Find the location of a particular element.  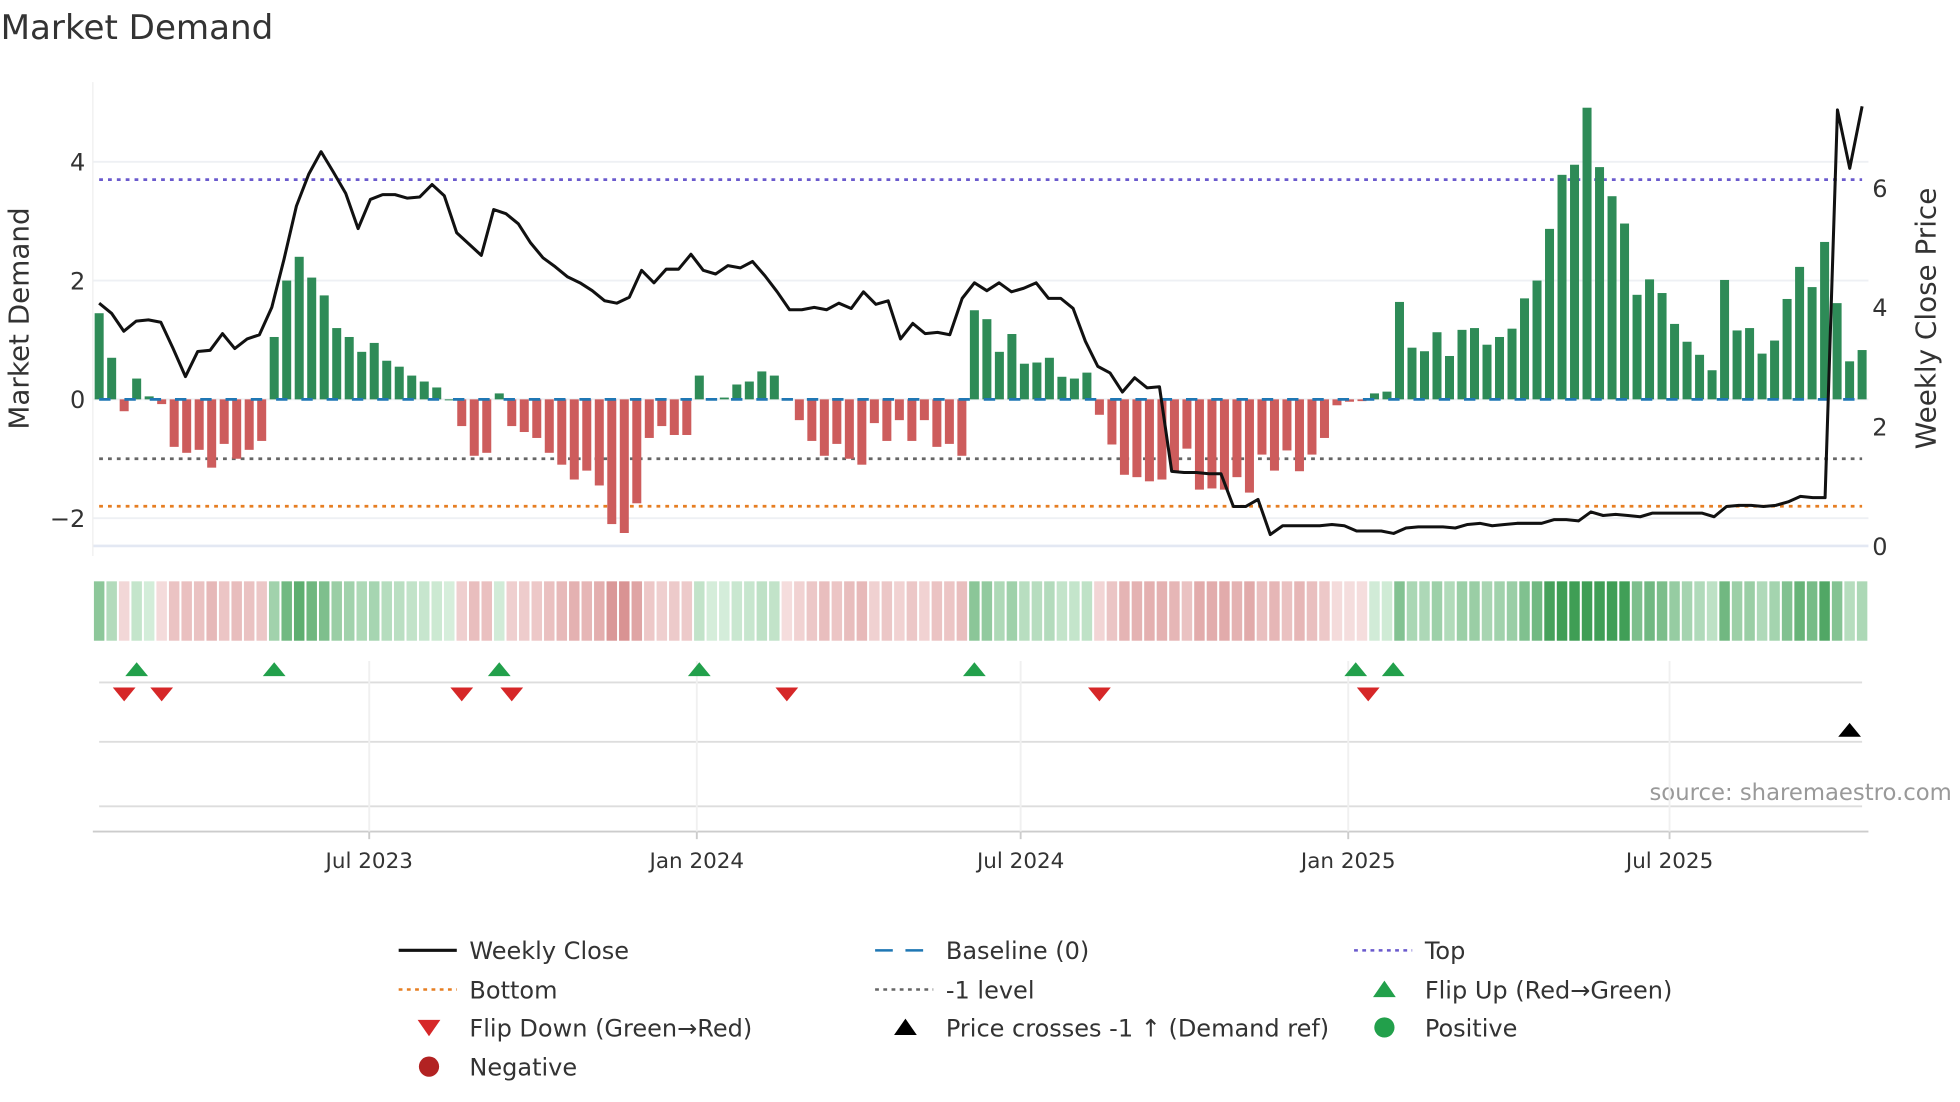

legend-label: Bottom is located at coordinates (513, 990).